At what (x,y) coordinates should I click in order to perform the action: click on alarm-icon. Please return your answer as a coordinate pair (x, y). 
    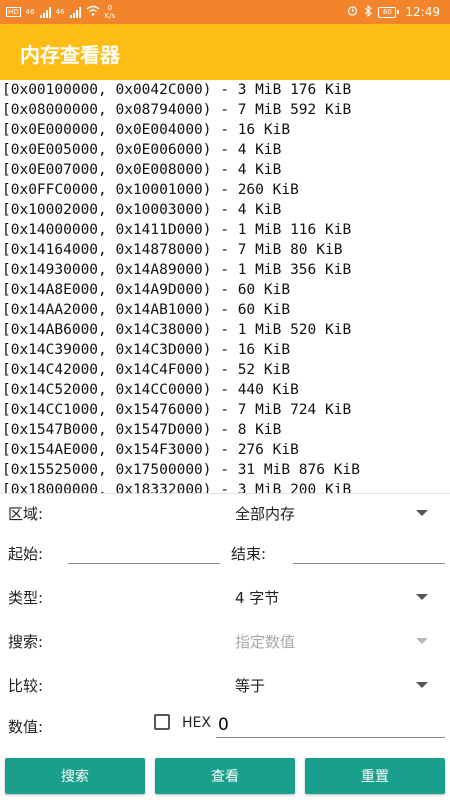
    Looking at the image, I should click on (352, 12).